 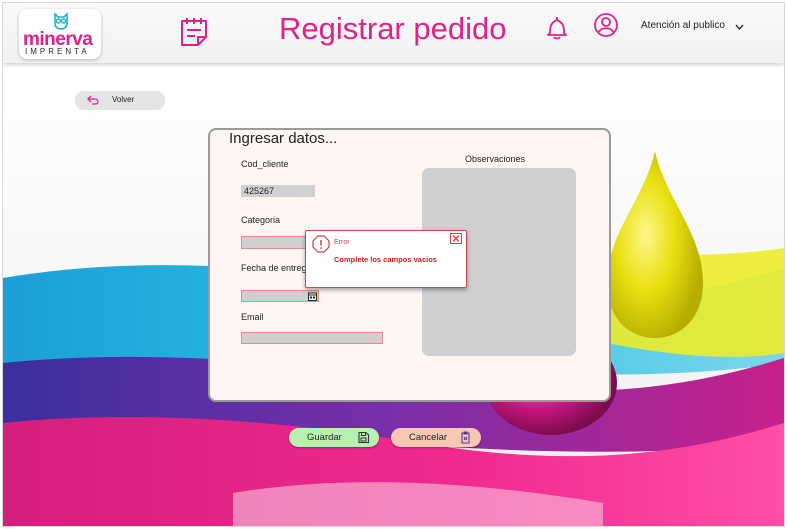 What do you see at coordinates (321, 244) in the screenshot?
I see `warning-icon` at bounding box center [321, 244].